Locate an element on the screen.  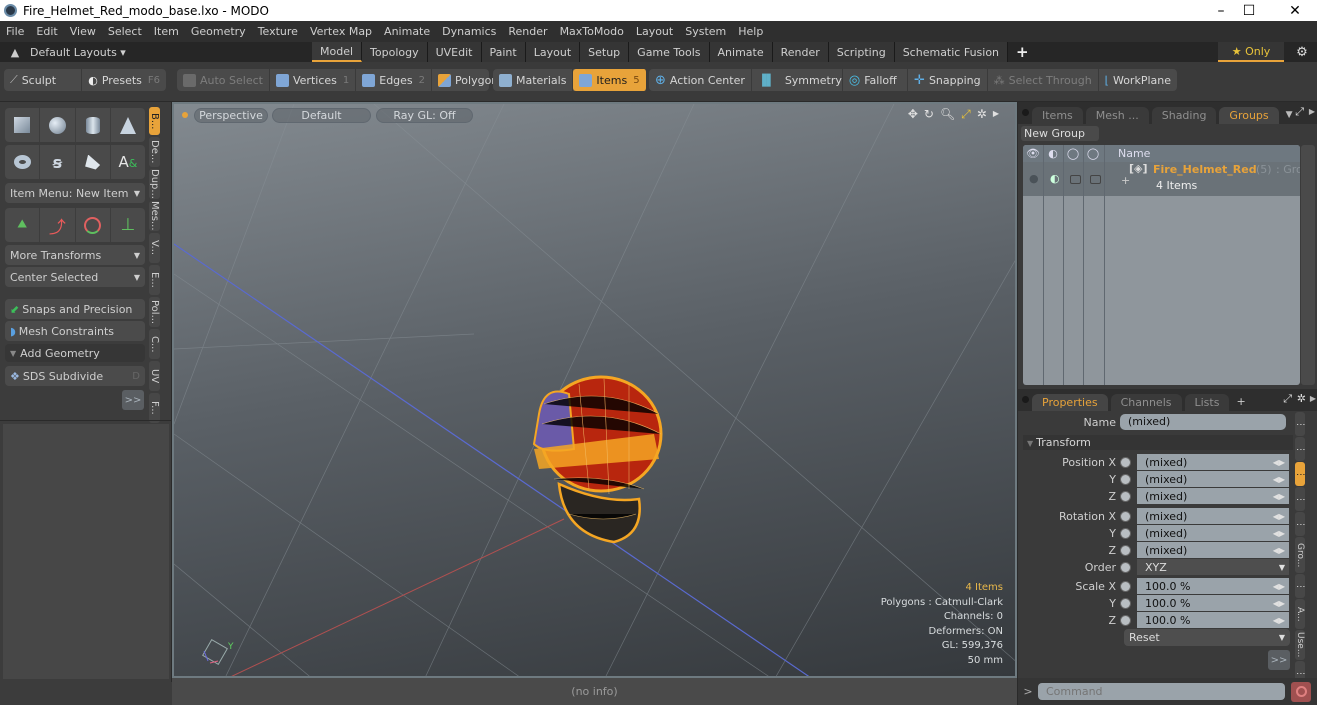
menu-texture: Texture is located at coordinates (278, 31).